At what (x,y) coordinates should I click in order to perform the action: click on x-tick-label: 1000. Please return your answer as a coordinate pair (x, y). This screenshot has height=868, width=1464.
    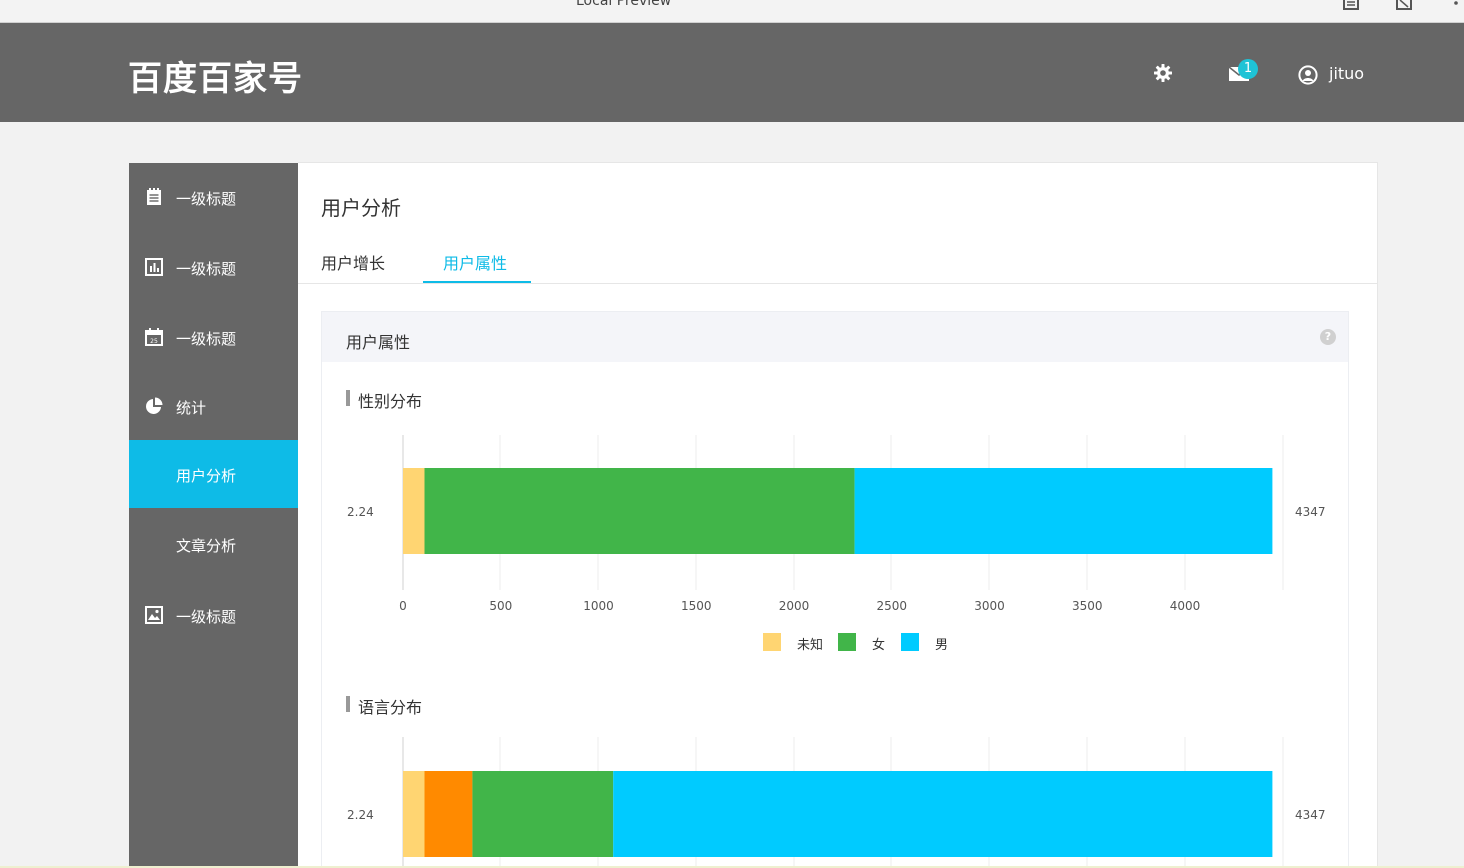
    Looking at the image, I should click on (598, 606).